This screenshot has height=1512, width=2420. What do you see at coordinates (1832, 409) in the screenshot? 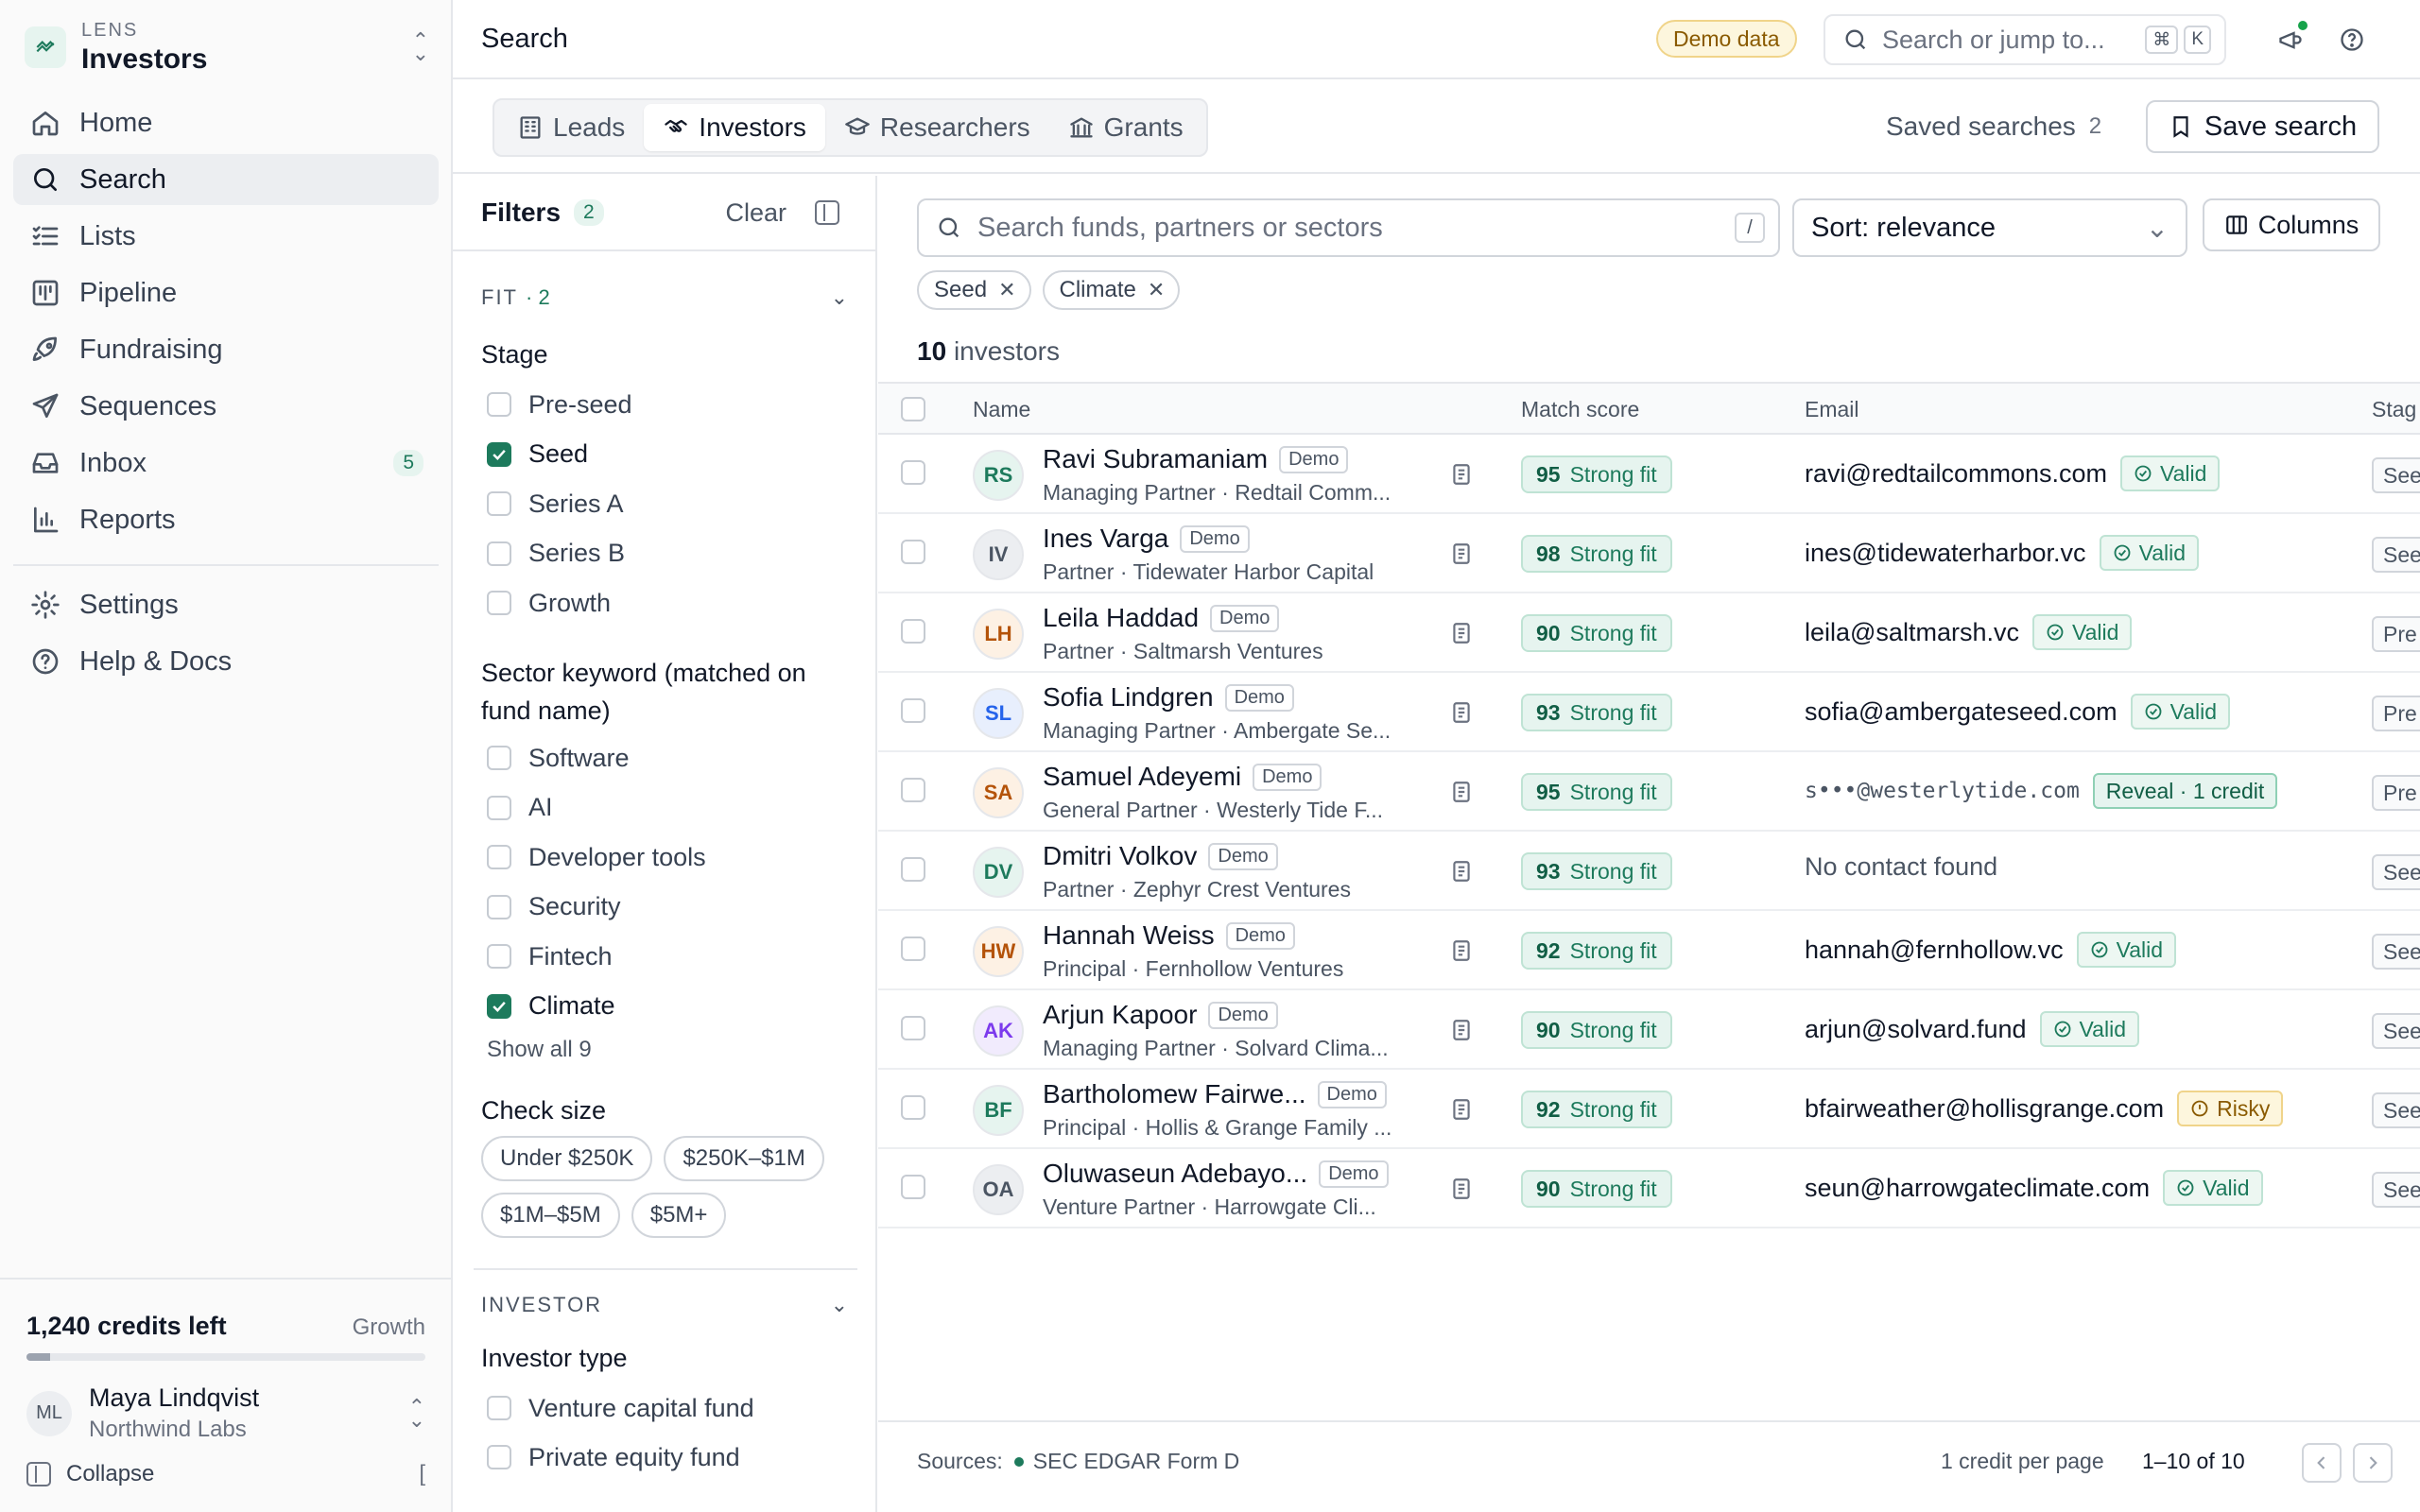
I see `col-email-header: Email` at bounding box center [1832, 409].